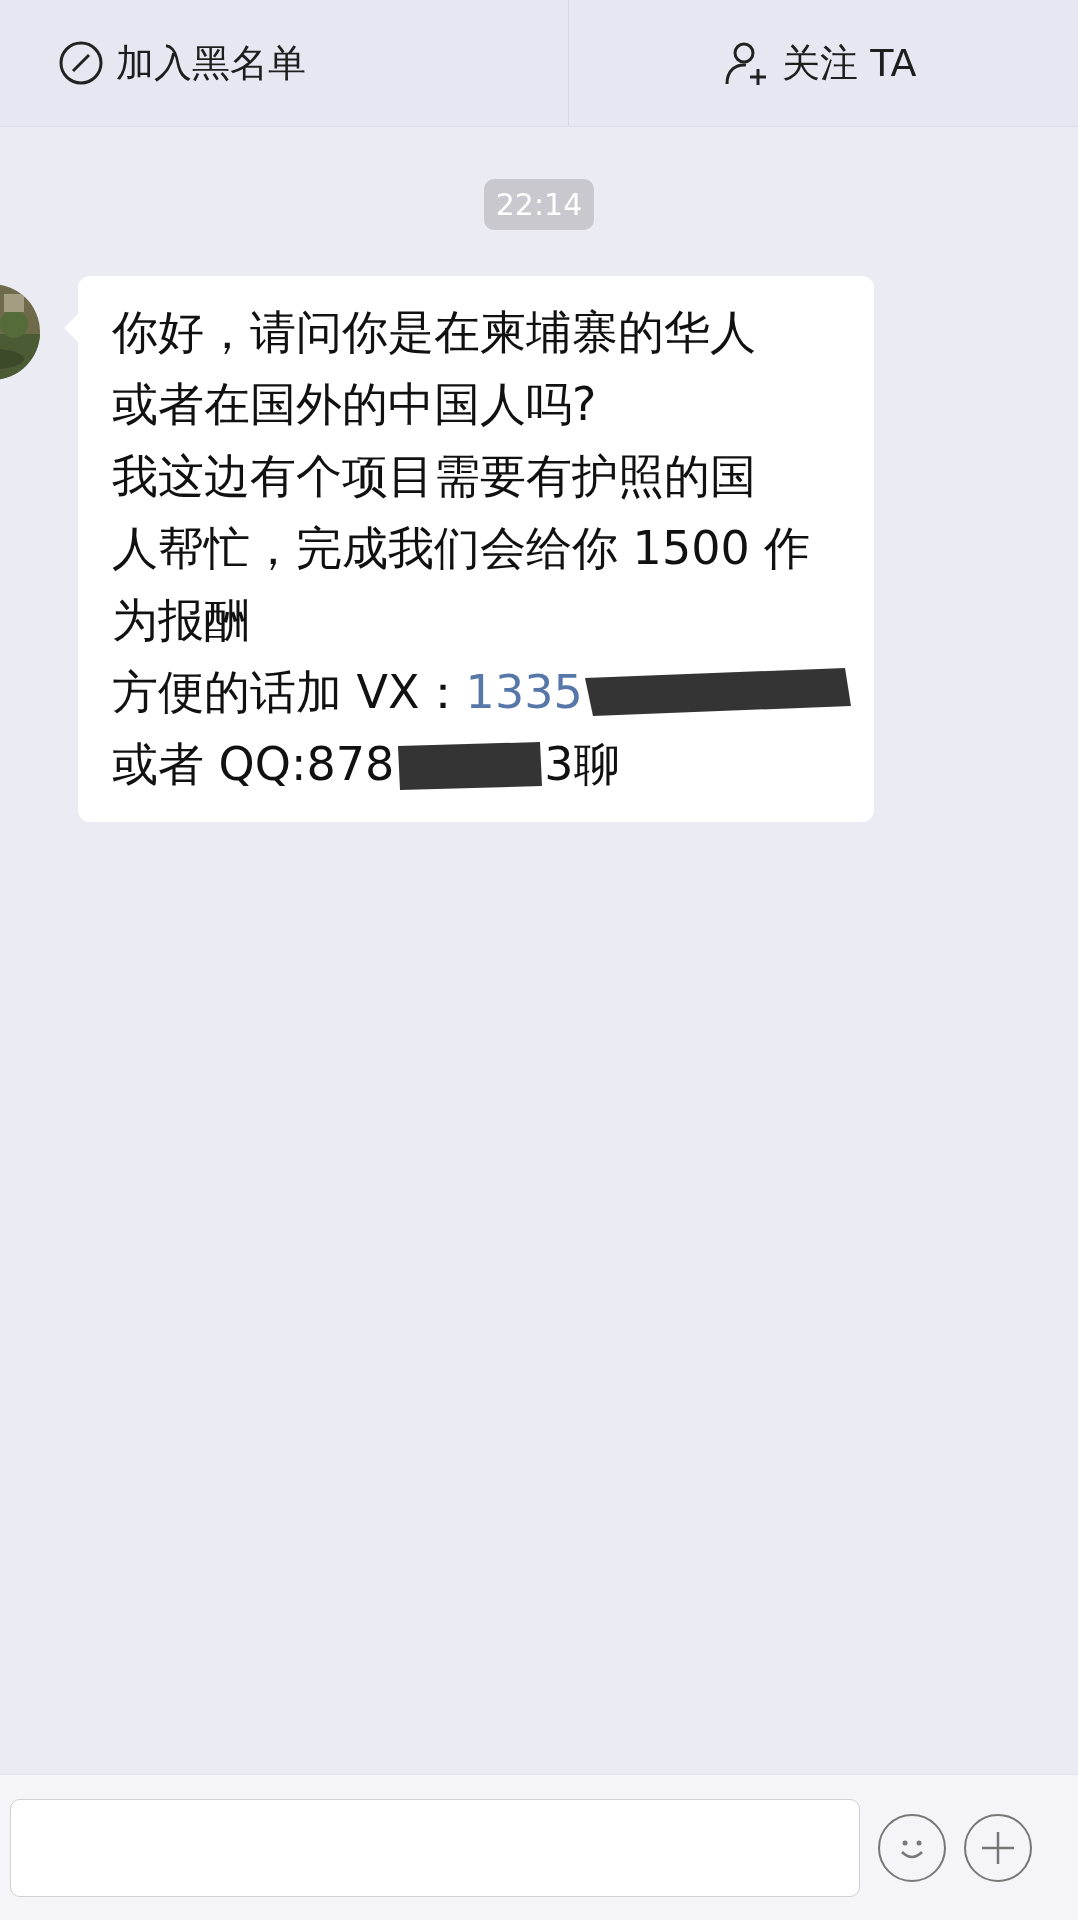 Image resolution: width=1078 pixels, height=1920 pixels. What do you see at coordinates (434, 476) in the screenshot?
I see `message-text: 我这边有个项目需要有护照的国` at bounding box center [434, 476].